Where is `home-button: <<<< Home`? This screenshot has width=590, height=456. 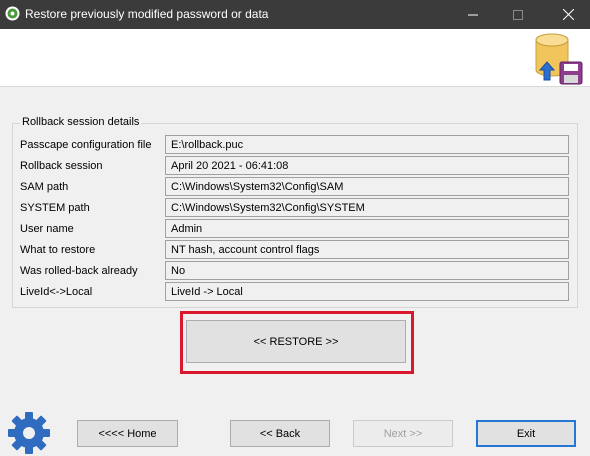 home-button: <<<< Home is located at coordinates (127, 433).